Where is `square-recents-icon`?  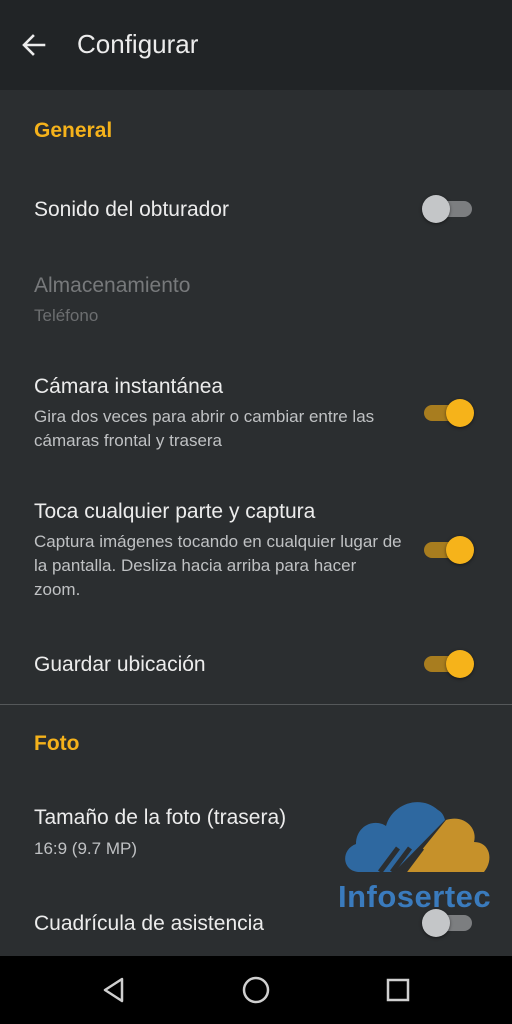 square-recents-icon is located at coordinates (398, 990).